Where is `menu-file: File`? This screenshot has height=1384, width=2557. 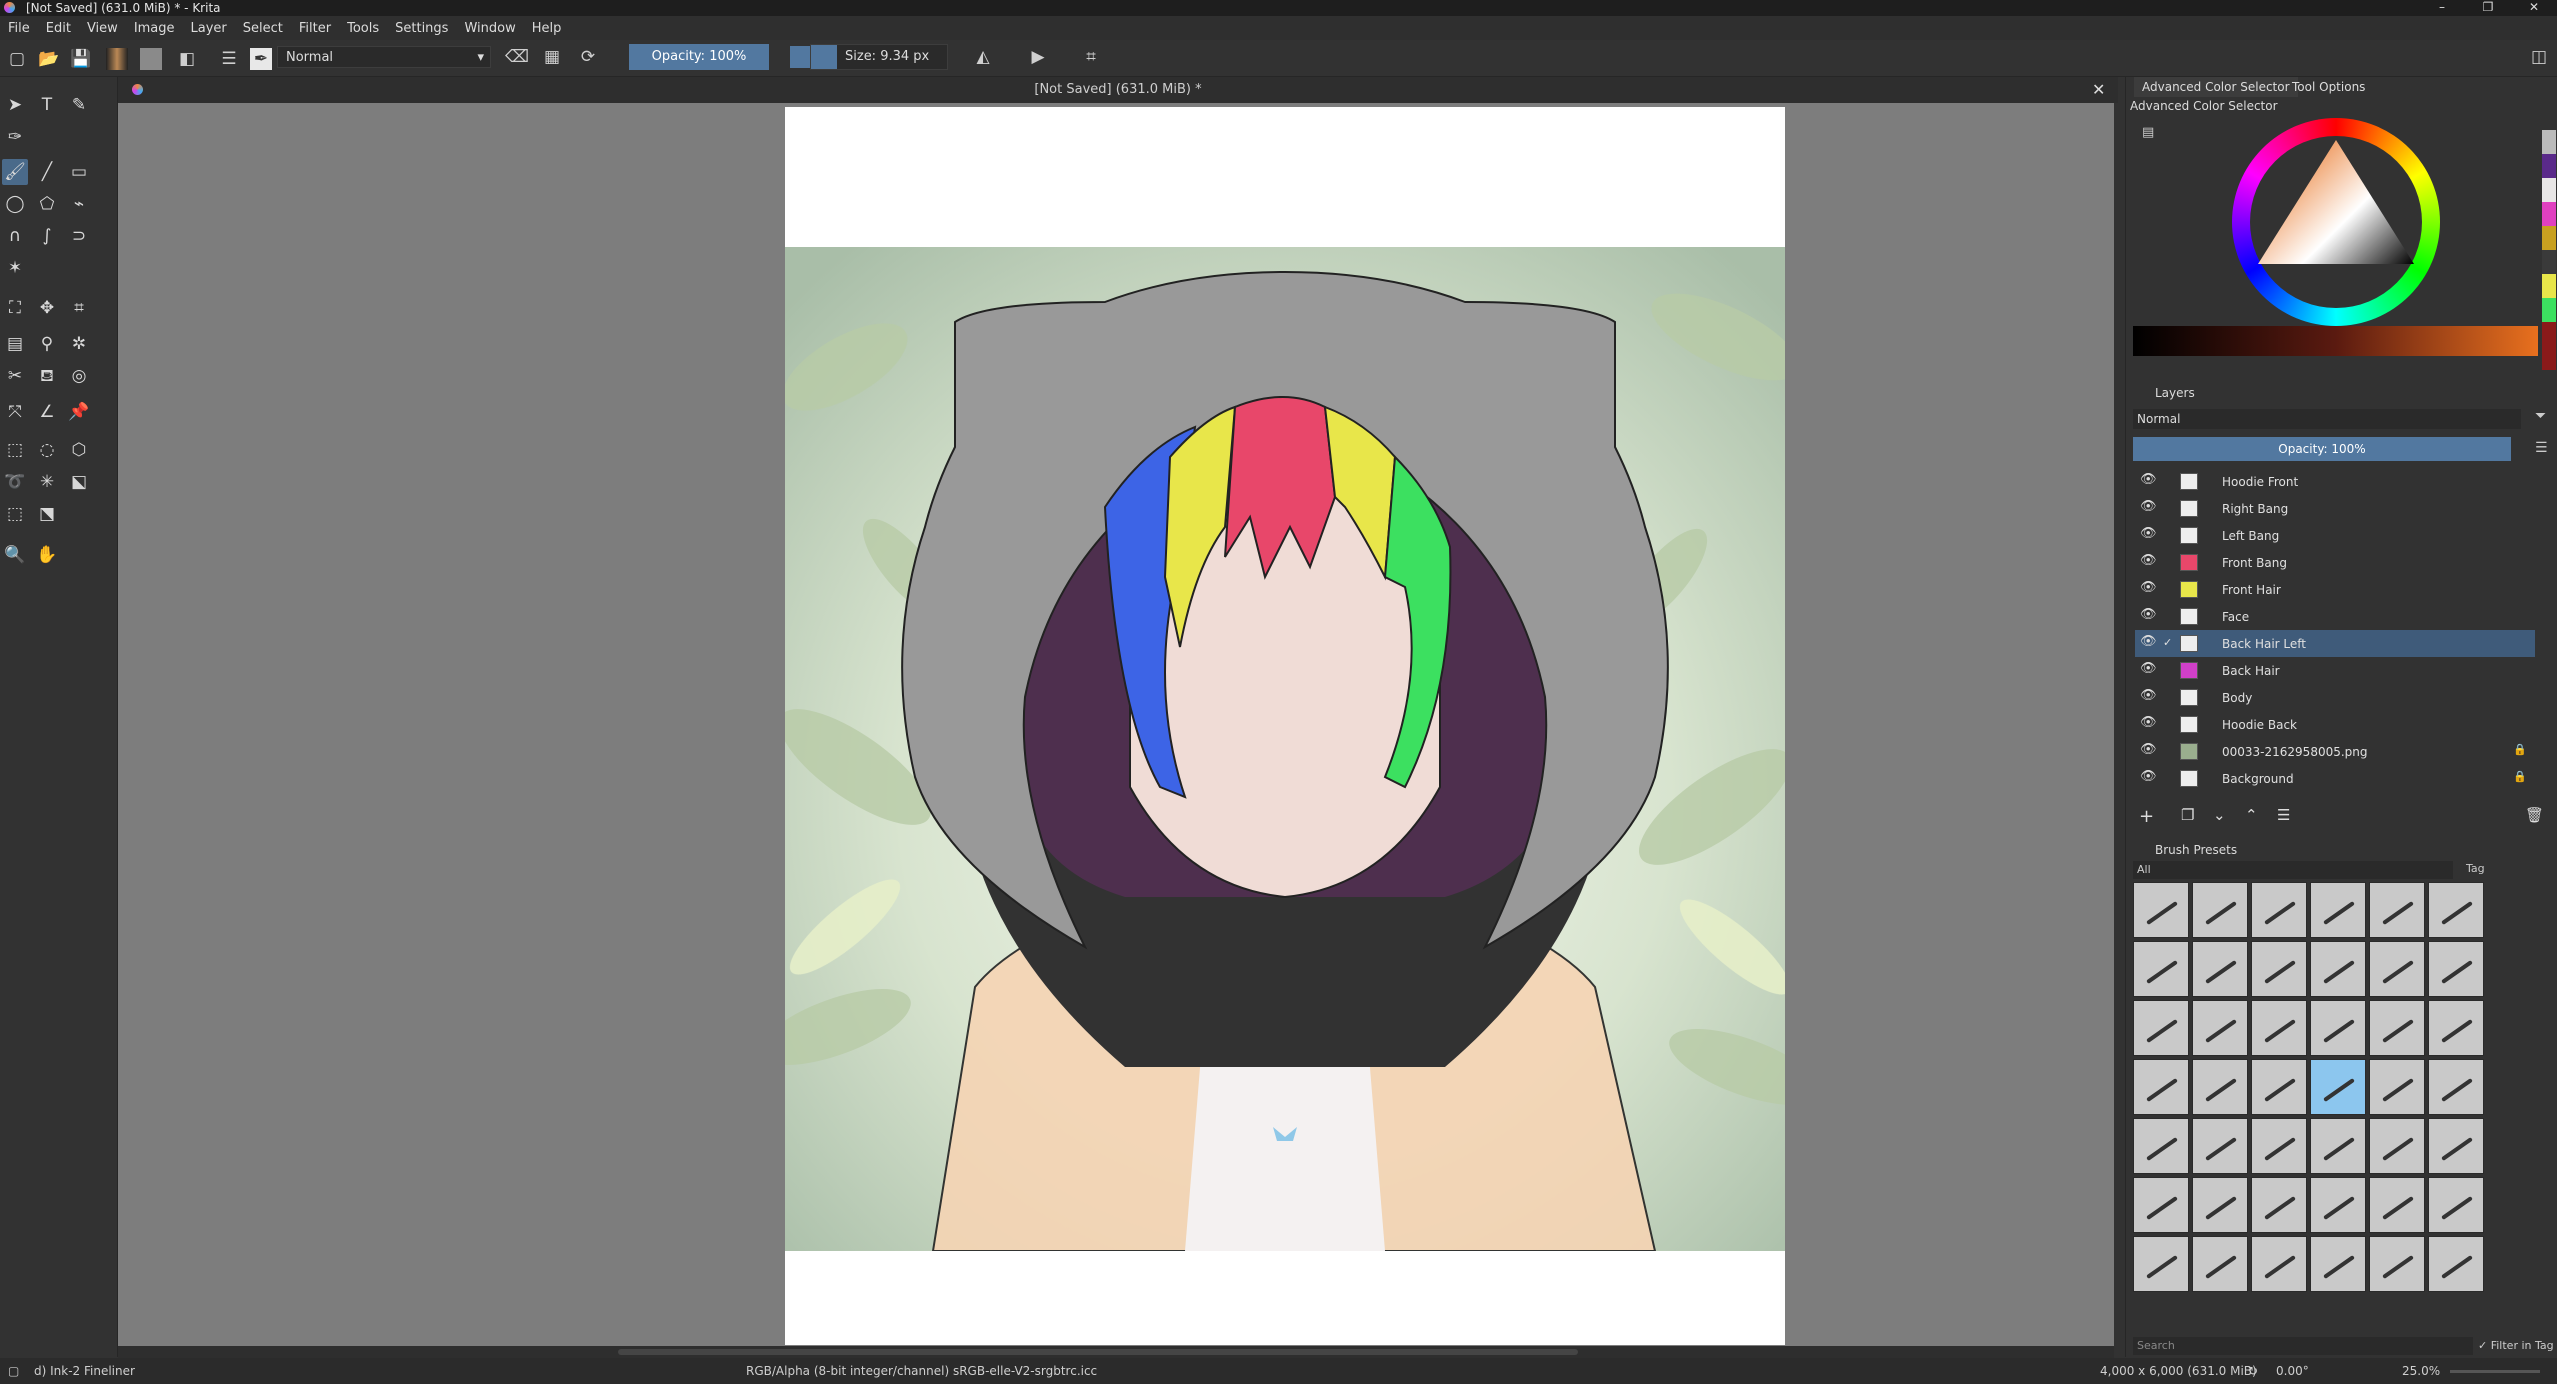
menu-file: File is located at coordinates (19, 28).